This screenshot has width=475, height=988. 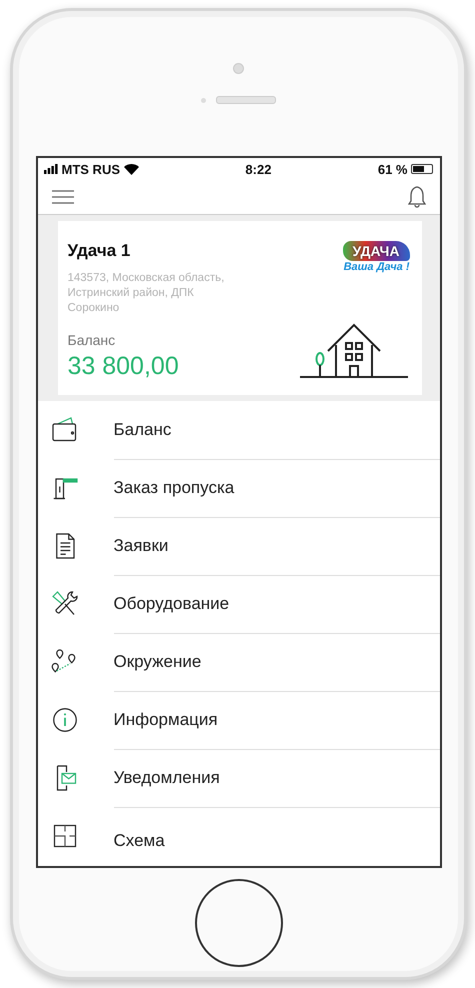 I want to click on speaker-slot, so click(x=246, y=100).